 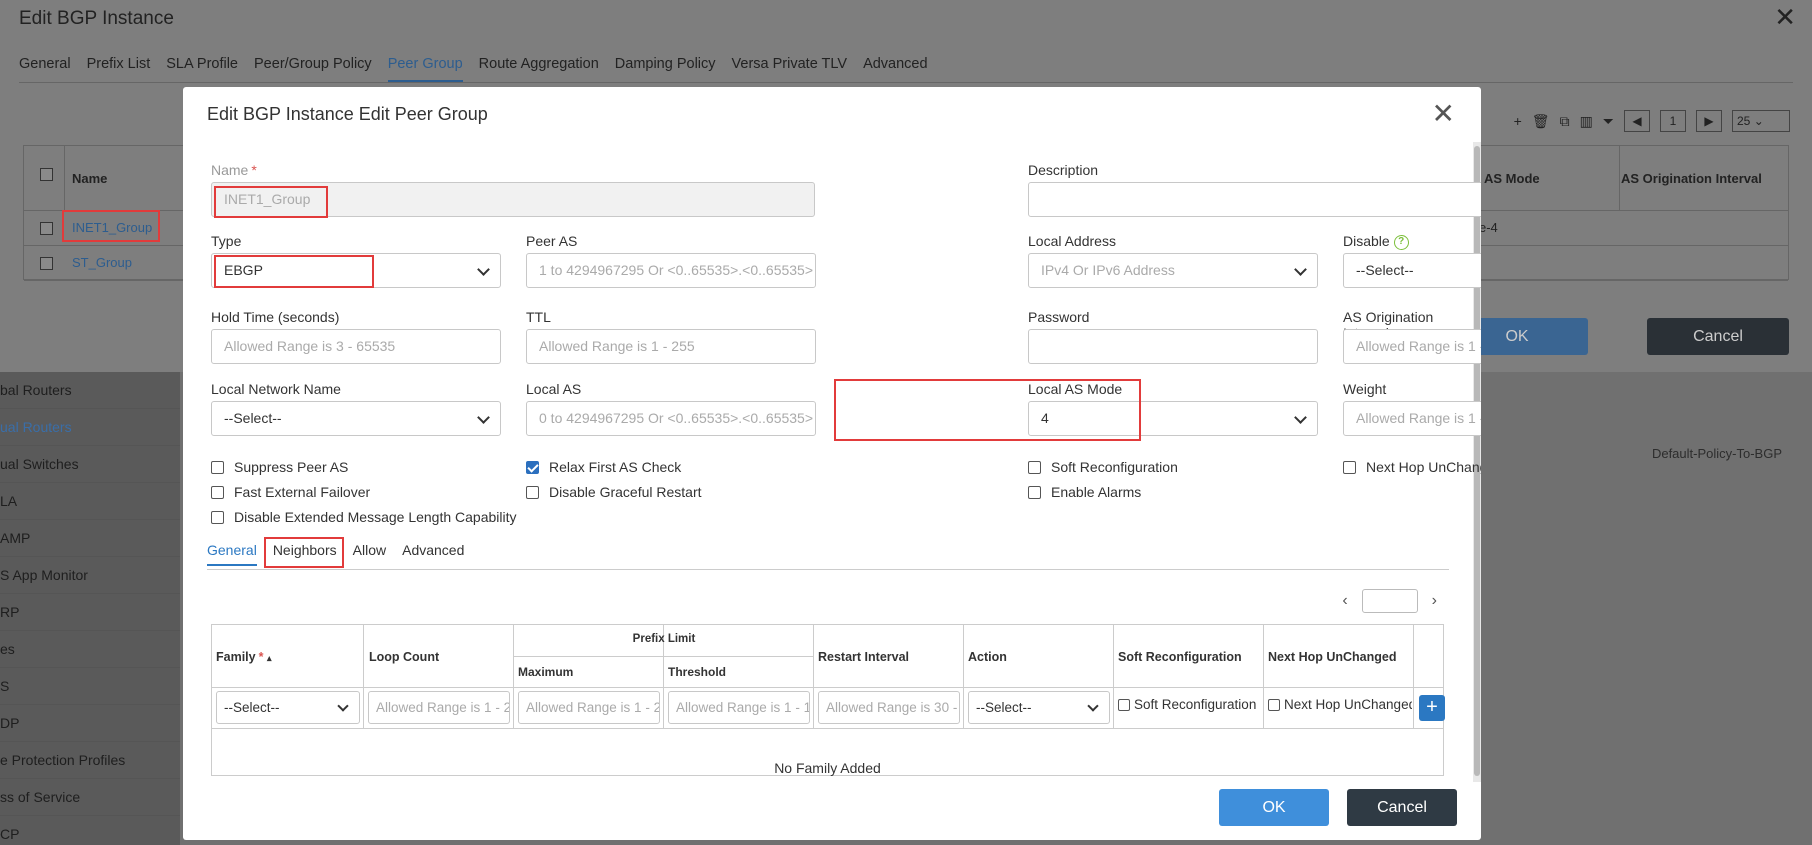 What do you see at coordinates (90, 501) in the screenshot?
I see `sidebar-item: LA` at bounding box center [90, 501].